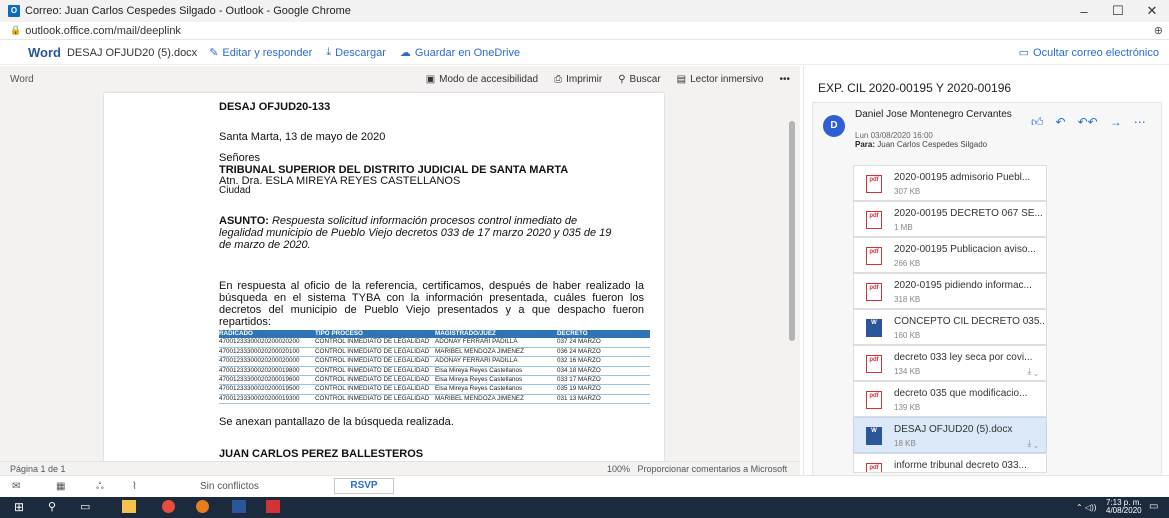 This screenshot has height=518, width=1169. I want to click on zoom-level: 100%, so click(618, 469).